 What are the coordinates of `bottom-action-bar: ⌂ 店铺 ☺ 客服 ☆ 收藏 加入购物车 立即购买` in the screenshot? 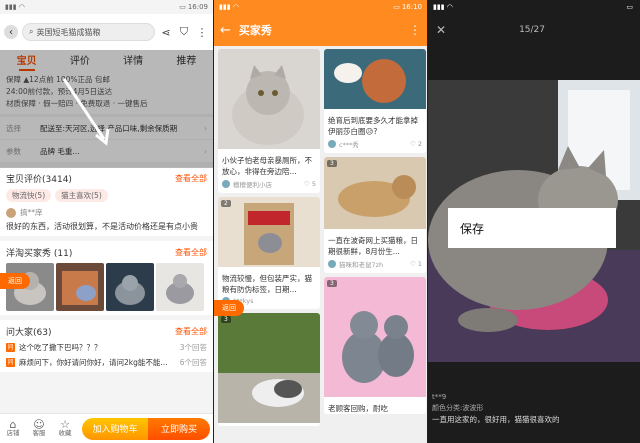 It's located at (106, 428).